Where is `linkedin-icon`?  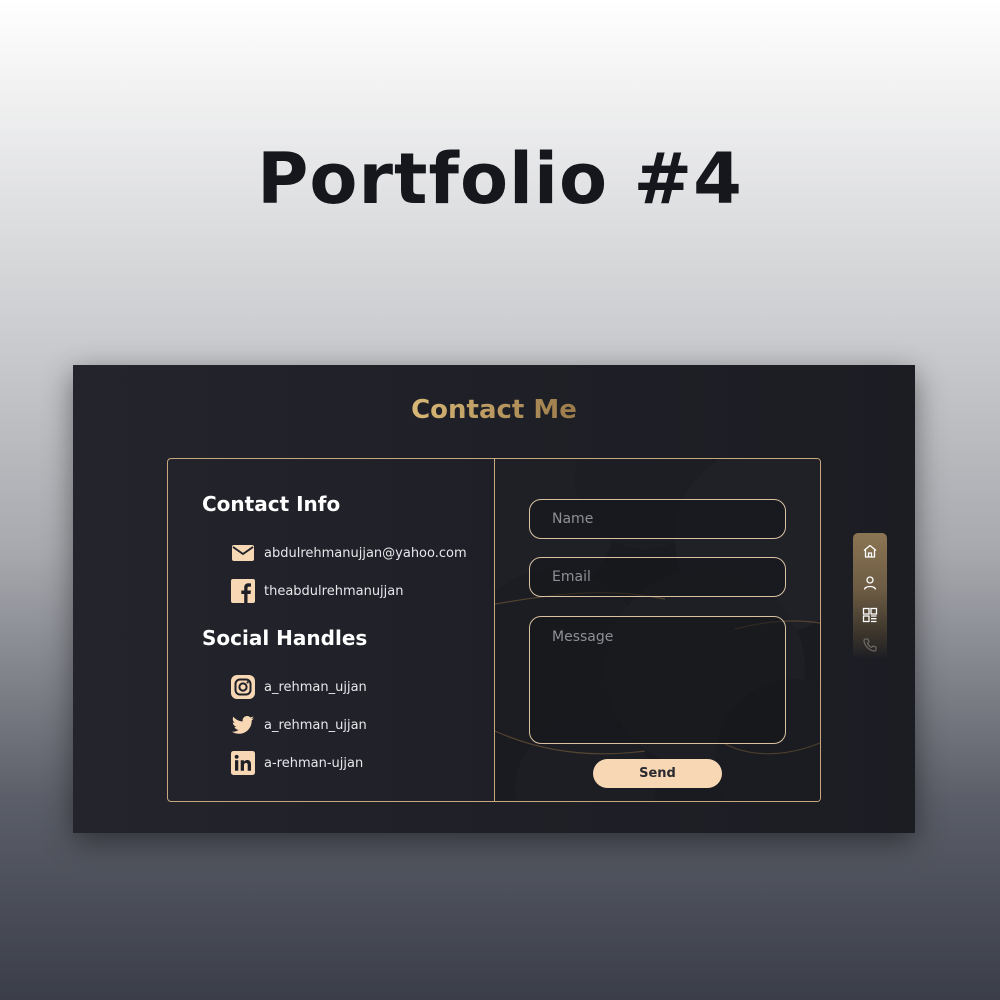 linkedin-icon is located at coordinates (243, 763).